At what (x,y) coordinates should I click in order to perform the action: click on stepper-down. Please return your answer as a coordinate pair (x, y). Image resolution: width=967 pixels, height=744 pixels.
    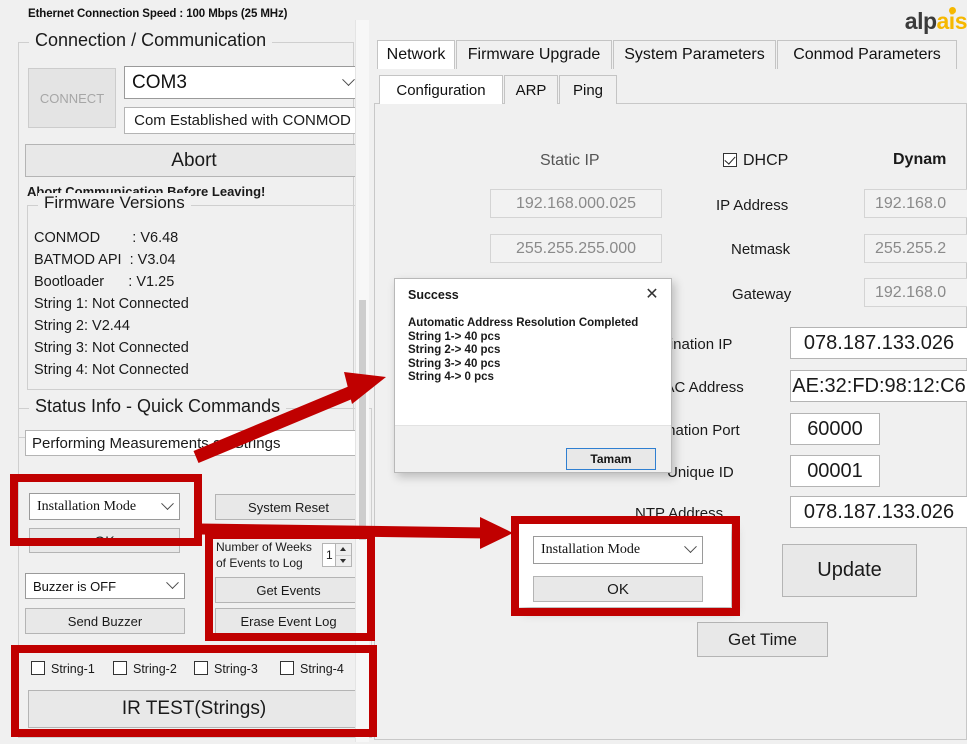
    Looking at the image, I should click on (343, 561).